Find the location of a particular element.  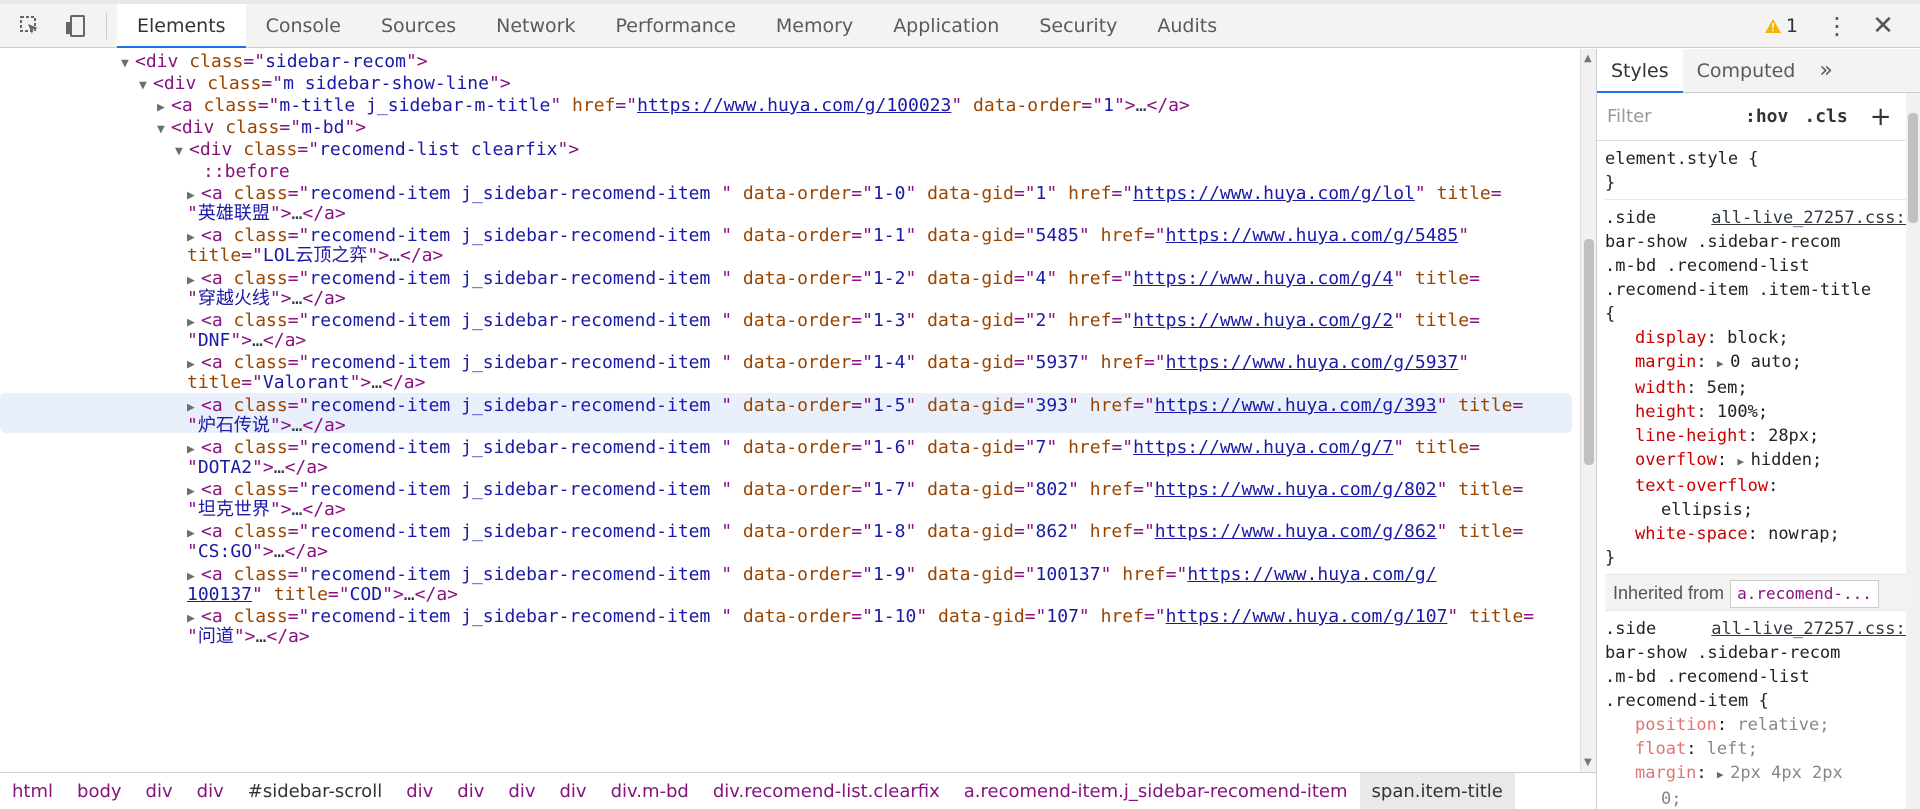

tab-computed: Computed is located at coordinates (1746, 71).